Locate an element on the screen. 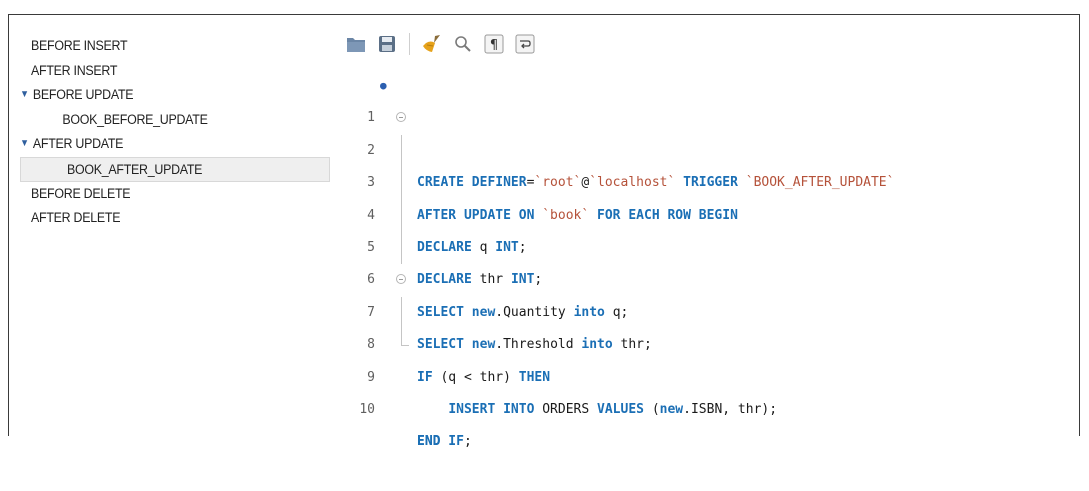 The width and height of the screenshot is (1089, 491). tree-item-before-update: ▼ BEFORE UPDATE is located at coordinates (151, 95).